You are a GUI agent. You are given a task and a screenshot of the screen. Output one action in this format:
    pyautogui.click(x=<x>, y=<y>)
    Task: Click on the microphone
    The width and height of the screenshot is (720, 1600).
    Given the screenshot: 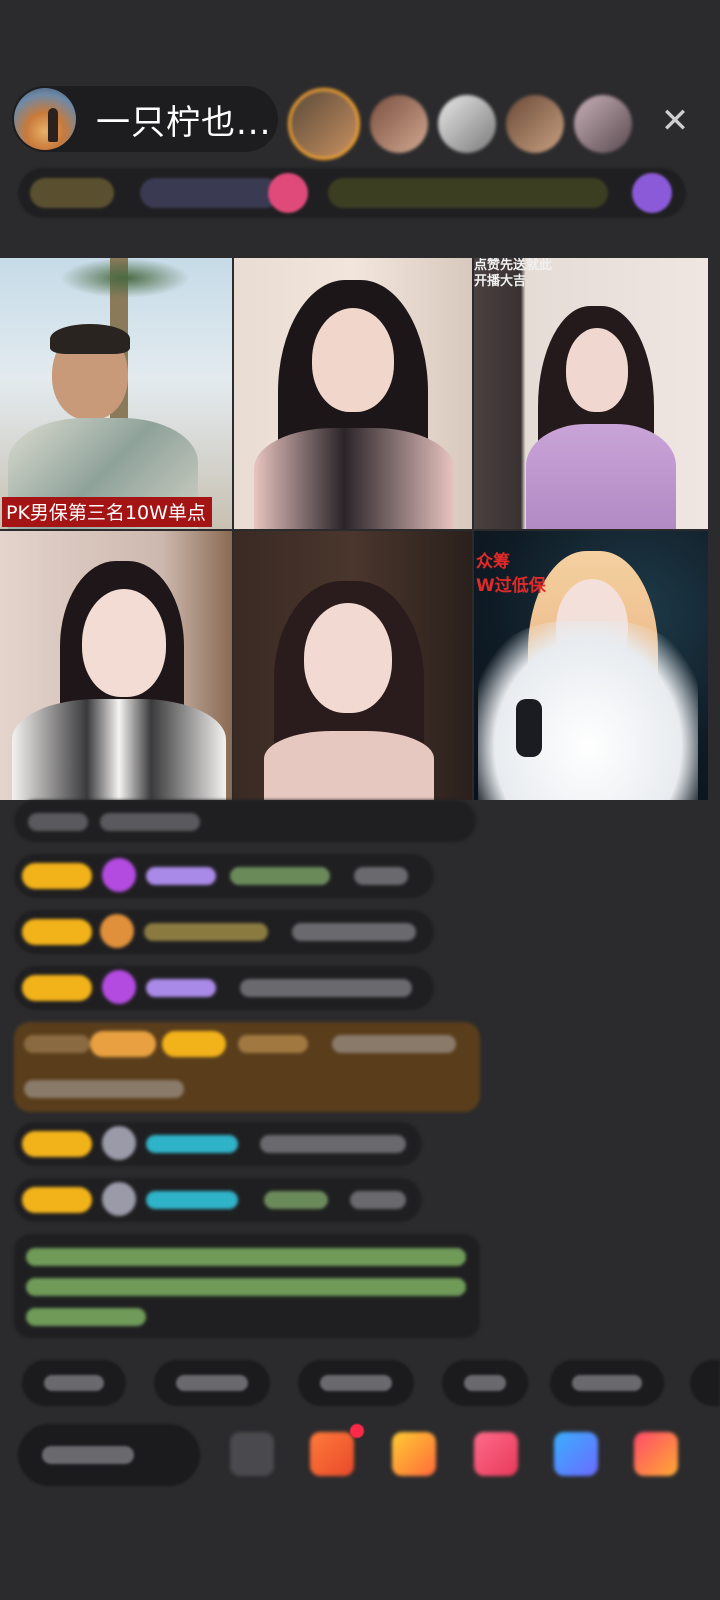 What is the action you would take?
    pyautogui.click(x=529, y=728)
    